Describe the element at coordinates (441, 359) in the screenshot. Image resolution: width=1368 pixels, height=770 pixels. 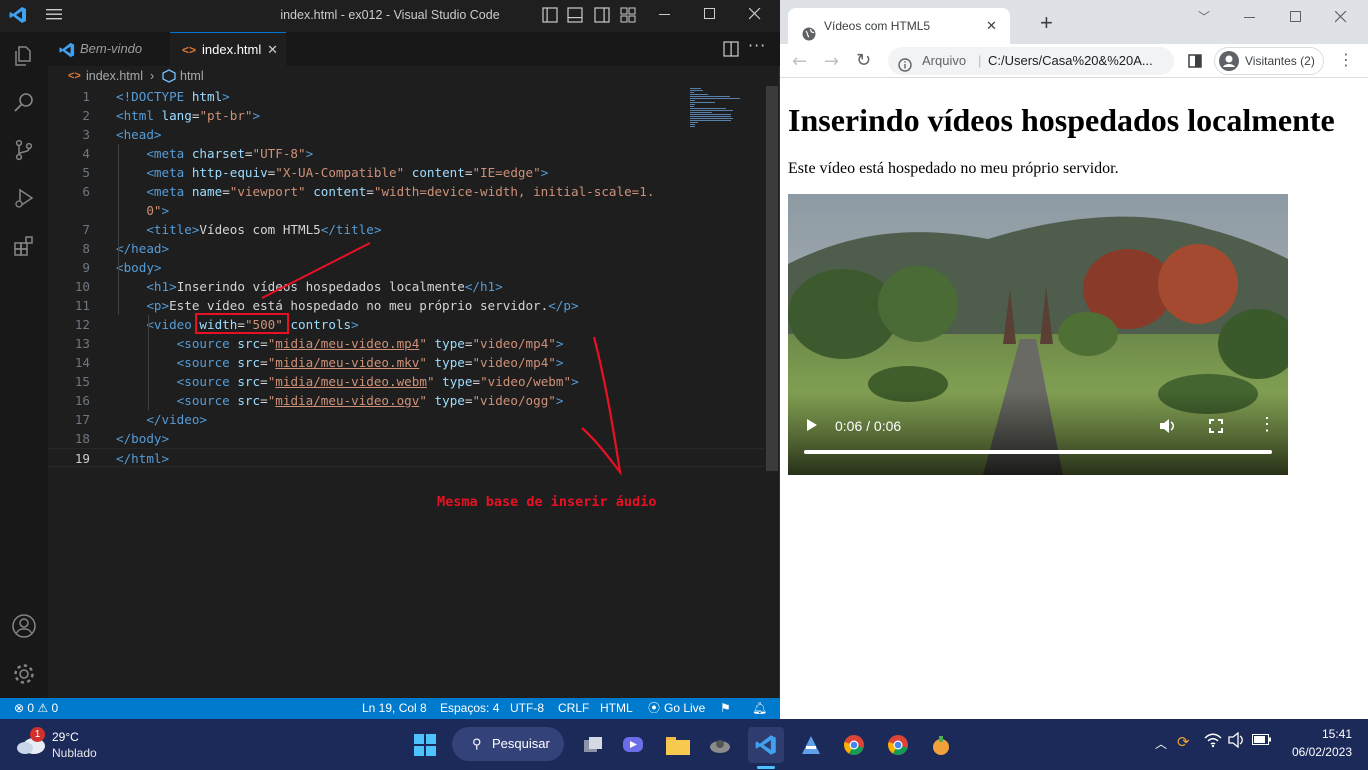
I see `annotation-arrows` at that location.